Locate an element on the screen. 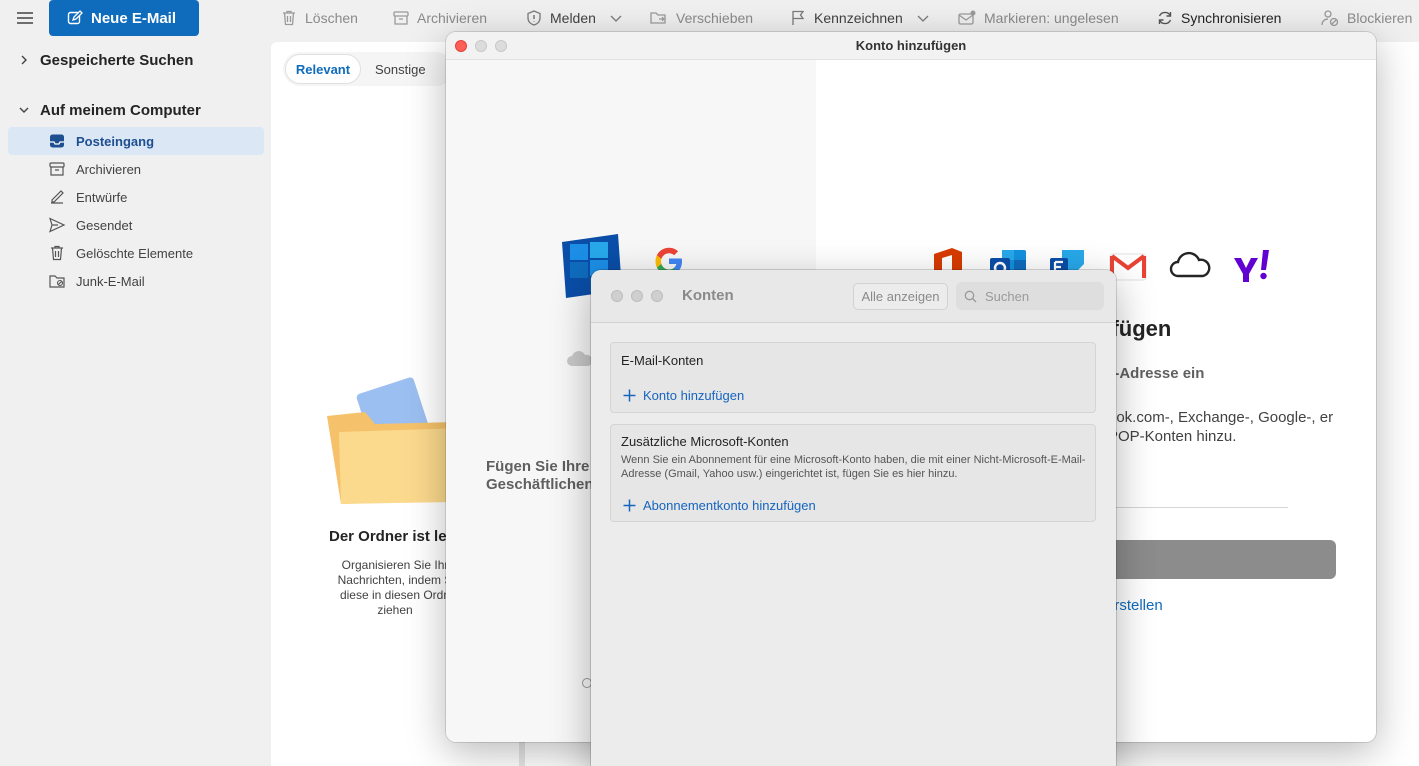 The width and height of the screenshot is (1419, 766). report-label: Melden is located at coordinates (573, 18).